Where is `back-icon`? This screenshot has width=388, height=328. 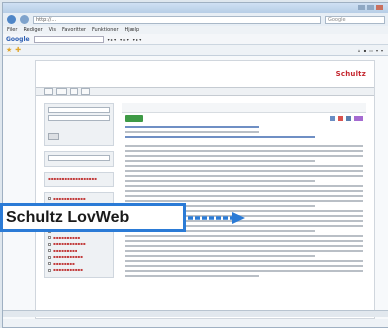
back-icon is located at coordinates (11, 19).